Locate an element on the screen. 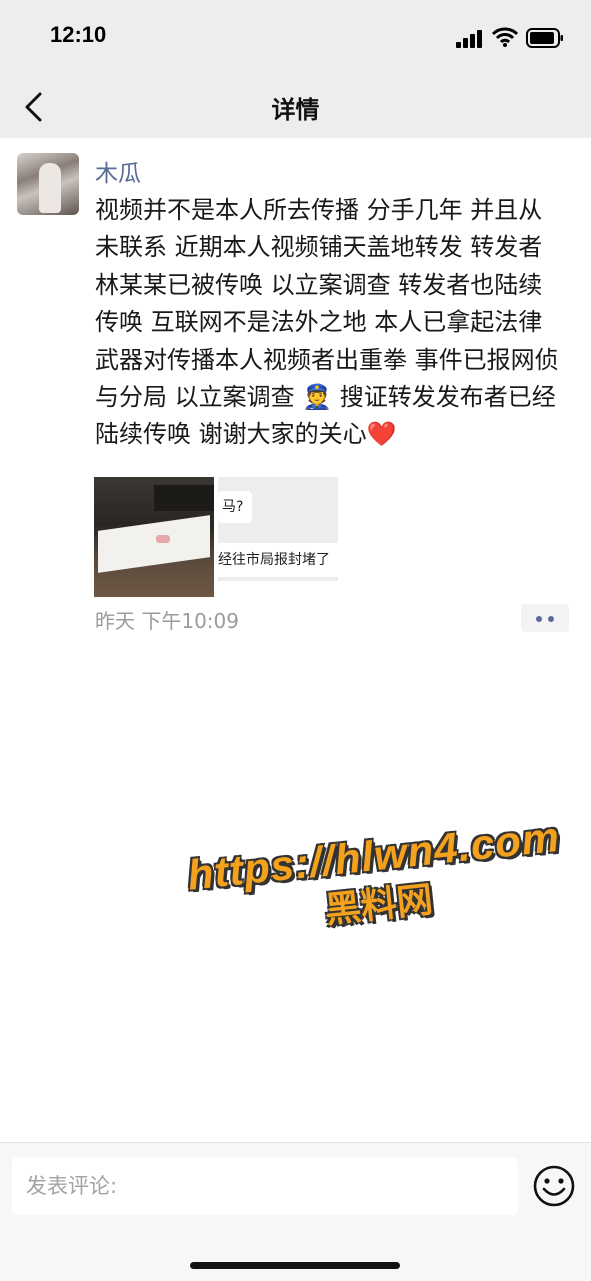 Image resolution: width=591 pixels, height=1281 pixels. image-chat-bubble: 马? is located at coordinates (235, 507).